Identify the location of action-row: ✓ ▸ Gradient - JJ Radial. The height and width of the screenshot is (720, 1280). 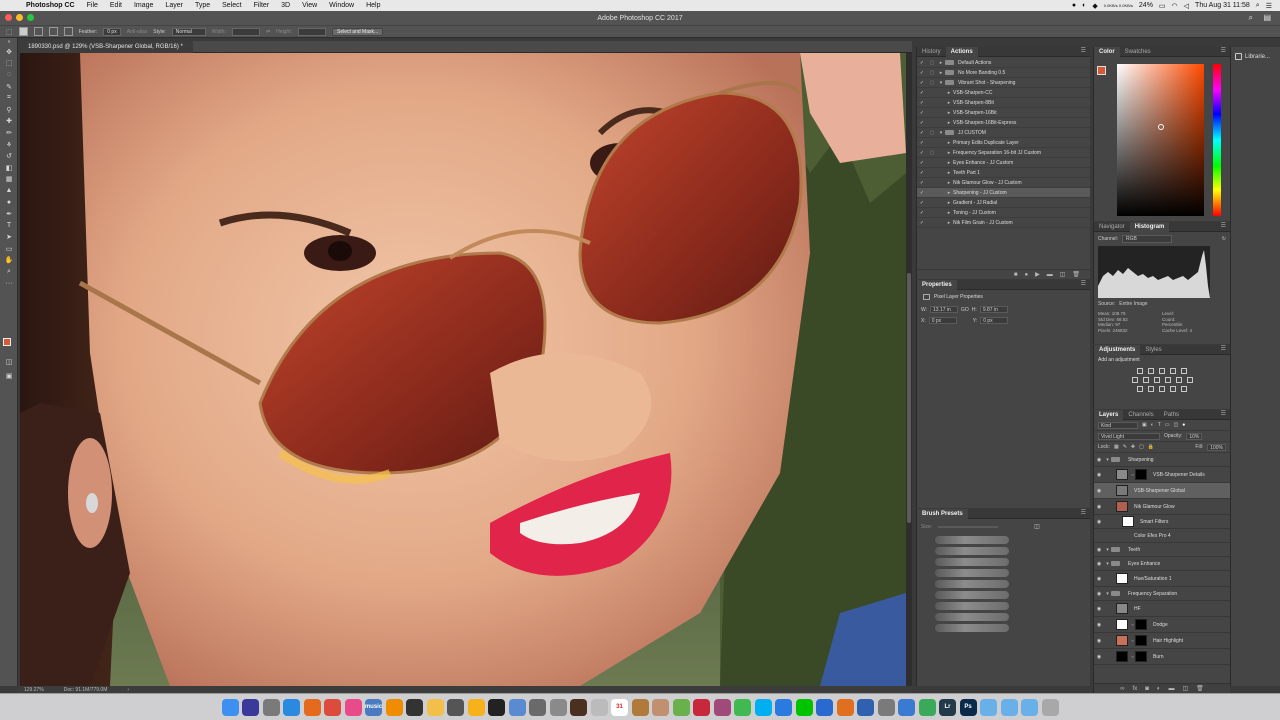
(1003, 203).